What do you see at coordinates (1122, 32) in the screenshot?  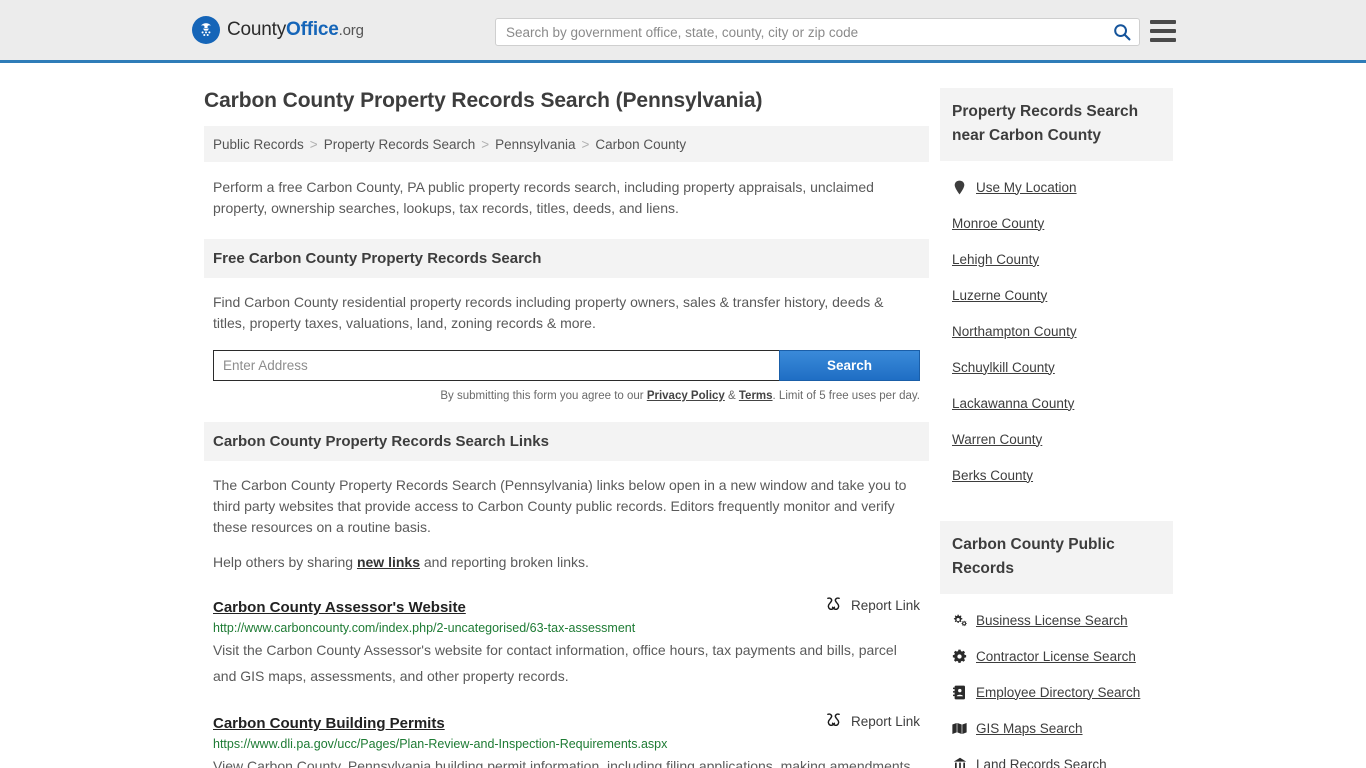 I see `search-icon` at bounding box center [1122, 32].